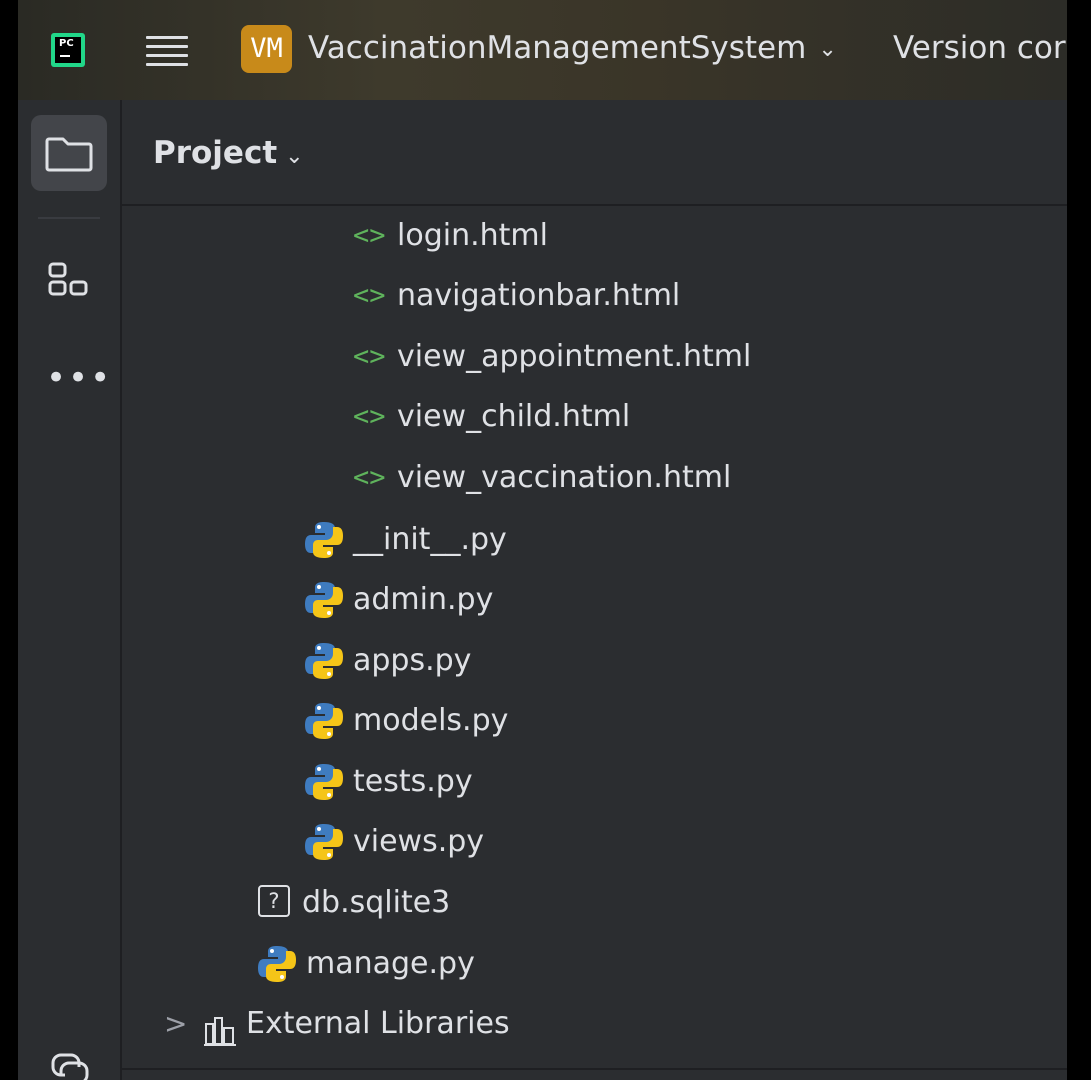 The width and height of the screenshot is (1091, 1080). What do you see at coordinates (431, 720) in the screenshot?
I see `tree-item-label: models.py` at bounding box center [431, 720].